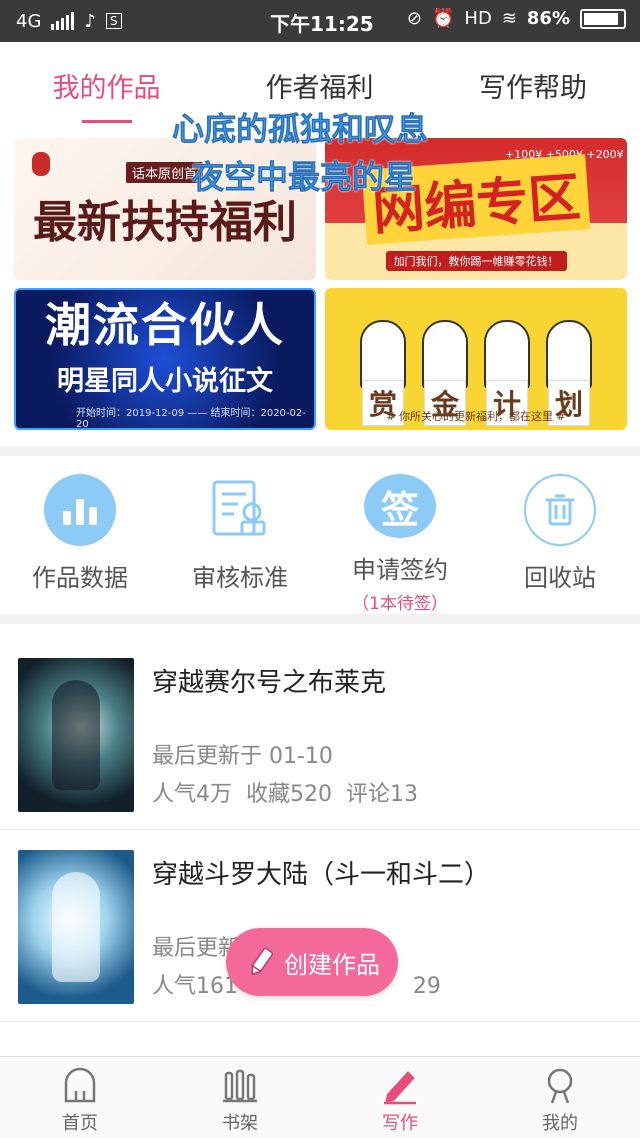  Describe the element at coordinates (242, 756) in the screenshot. I see `work-updated: 最后更新于 01-10` at that location.